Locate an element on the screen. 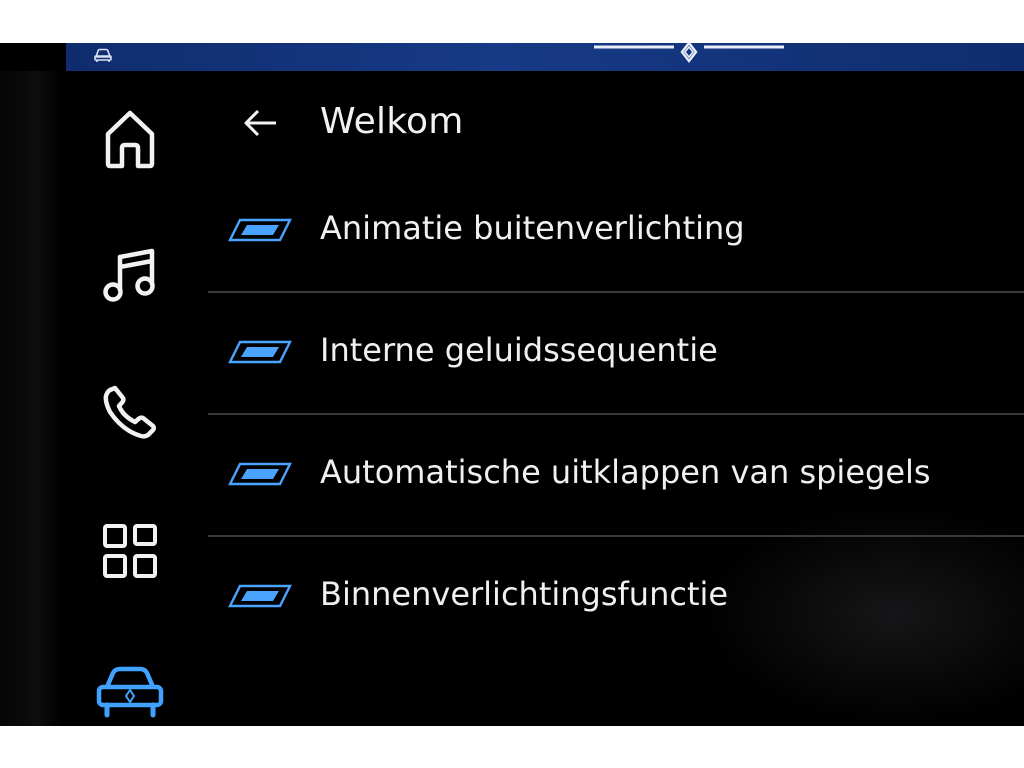  car-icon is located at coordinates (130, 692).